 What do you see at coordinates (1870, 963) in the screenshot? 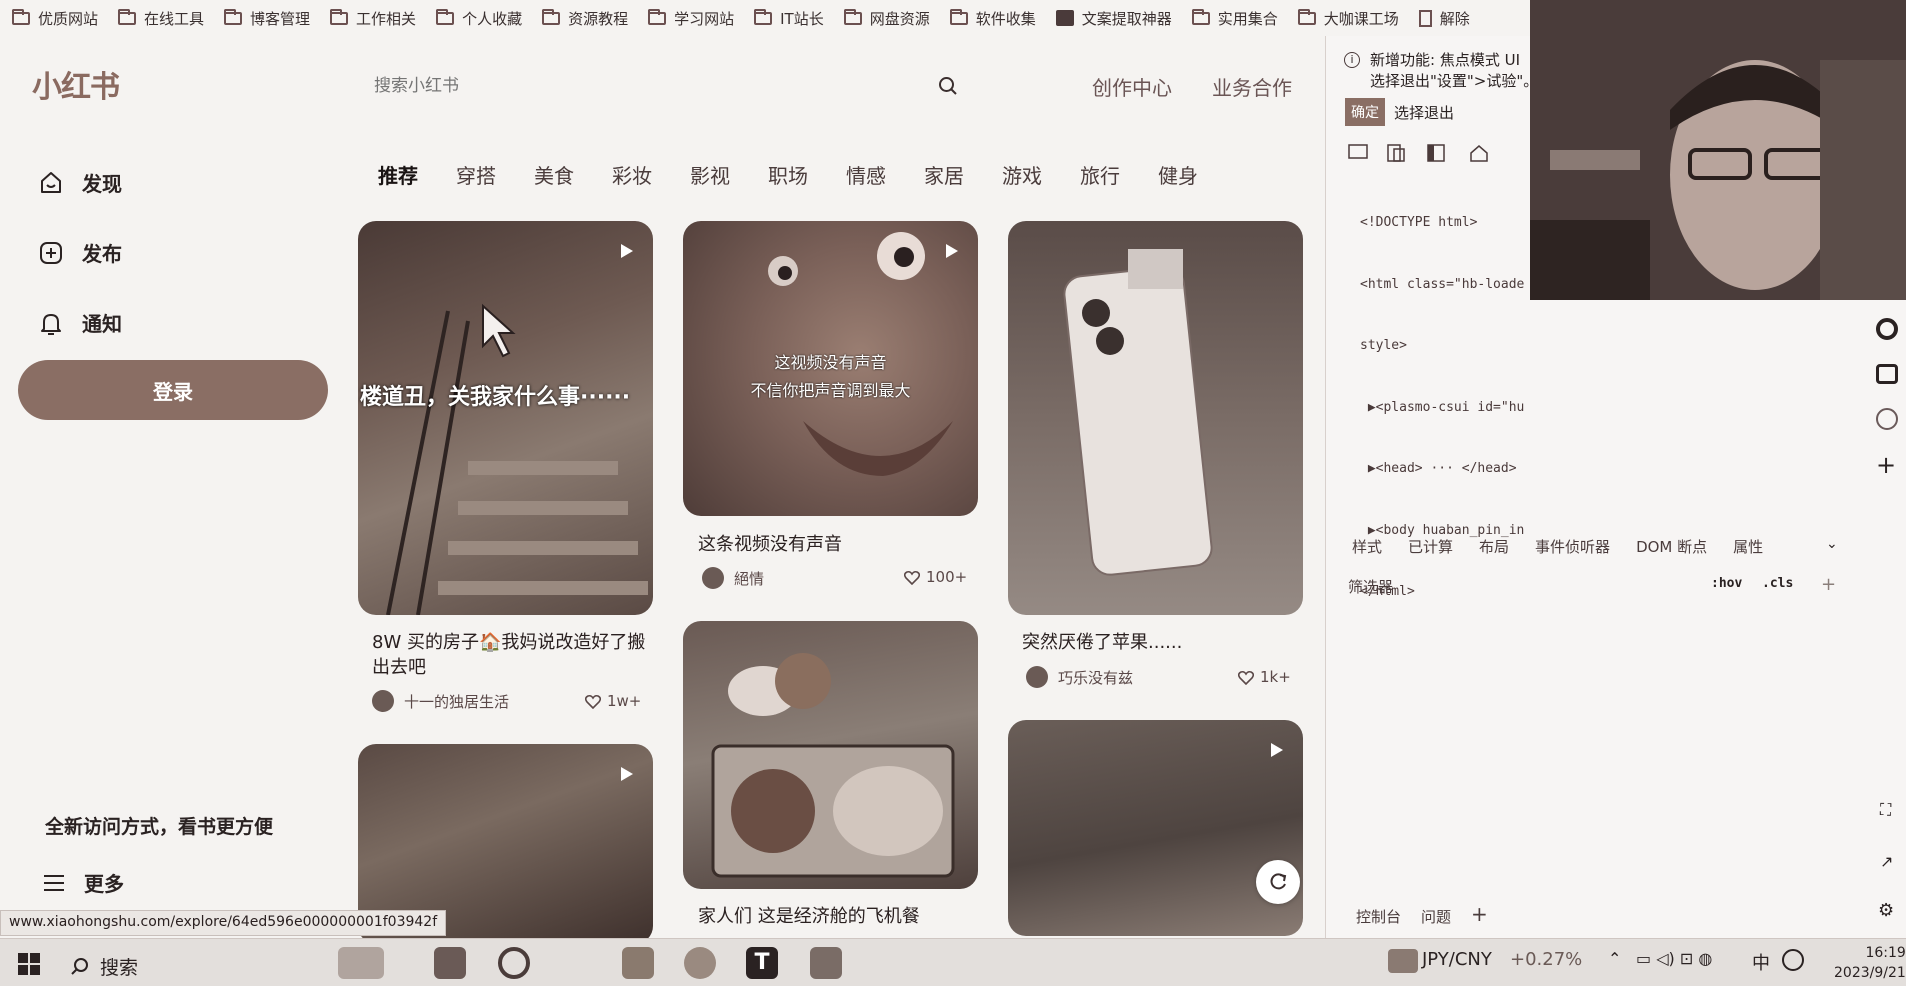
I see `clock: 16:19 2023/9/21` at bounding box center [1870, 963].